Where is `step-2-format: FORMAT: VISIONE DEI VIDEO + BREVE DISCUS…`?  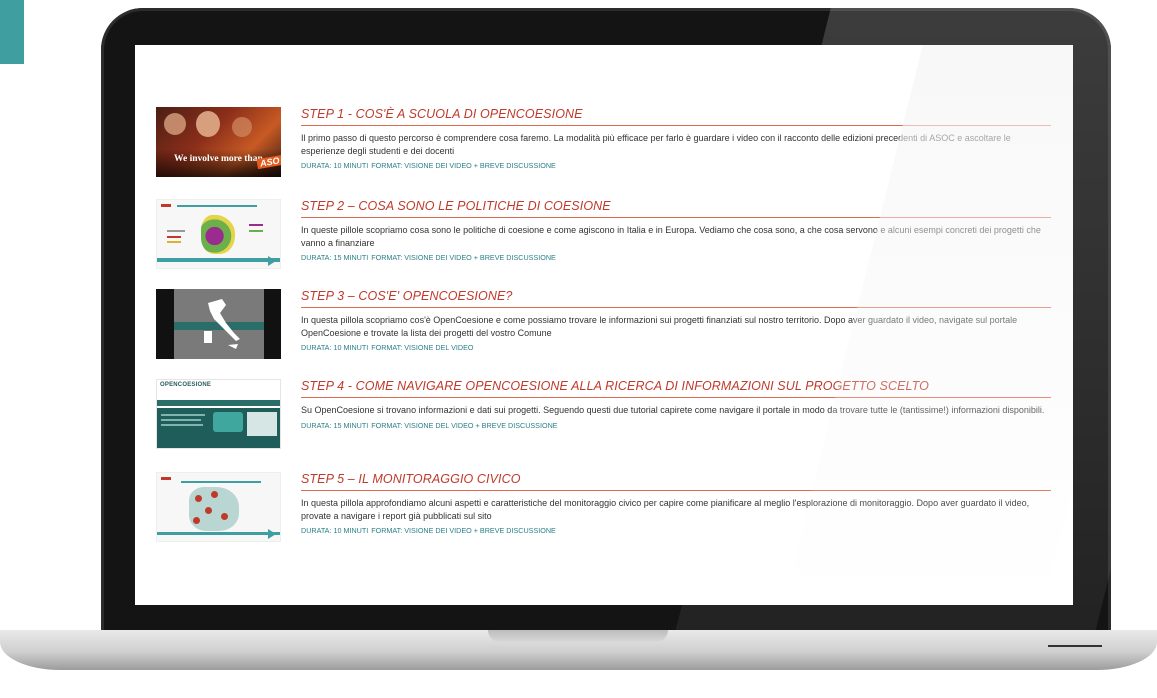 step-2-format: FORMAT: VISIONE DEI VIDEO + BREVE DISCUS… is located at coordinates (463, 257).